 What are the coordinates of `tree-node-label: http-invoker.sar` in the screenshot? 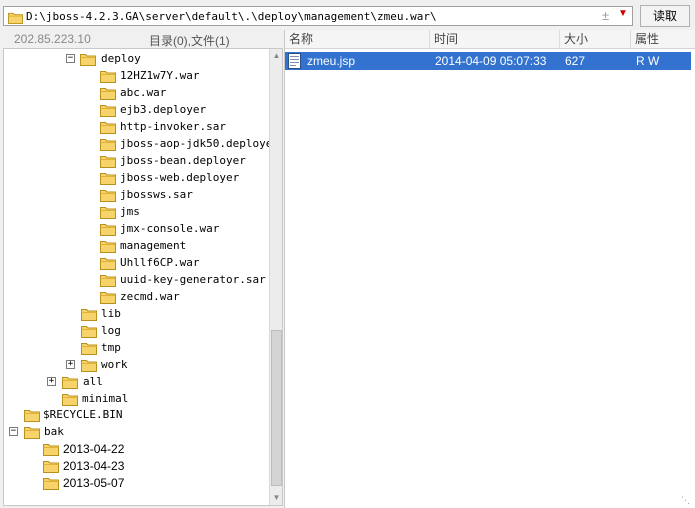 It's located at (173, 126).